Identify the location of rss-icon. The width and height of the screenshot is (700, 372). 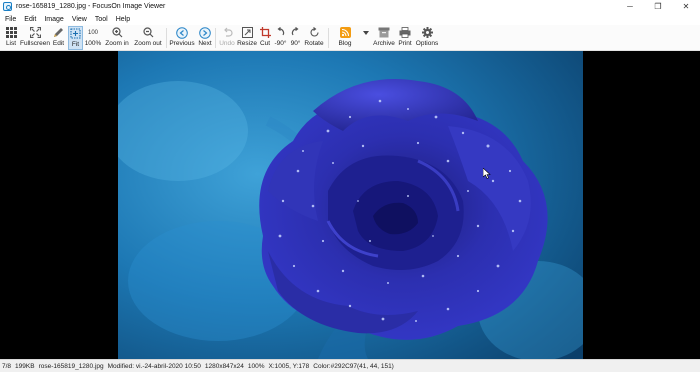
(345, 32).